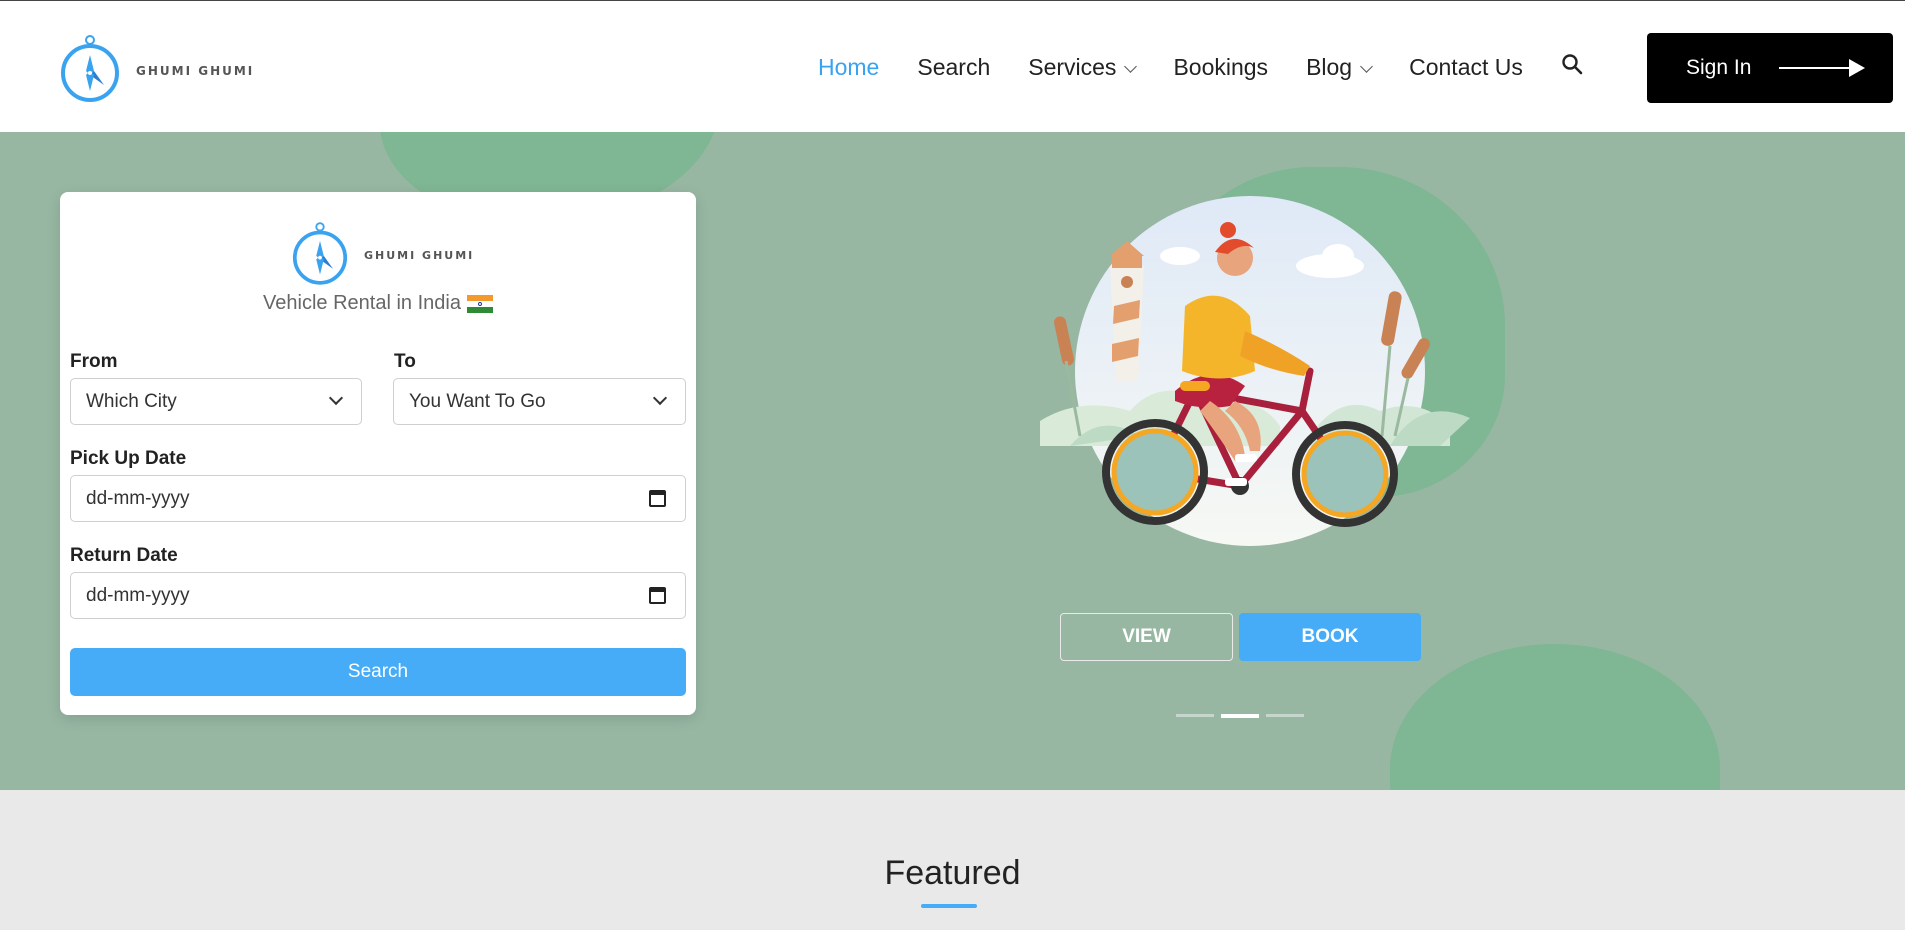 Image resolution: width=1905 pixels, height=930 pixels. I want to click on carousel-indicators, so click(1240, 715).